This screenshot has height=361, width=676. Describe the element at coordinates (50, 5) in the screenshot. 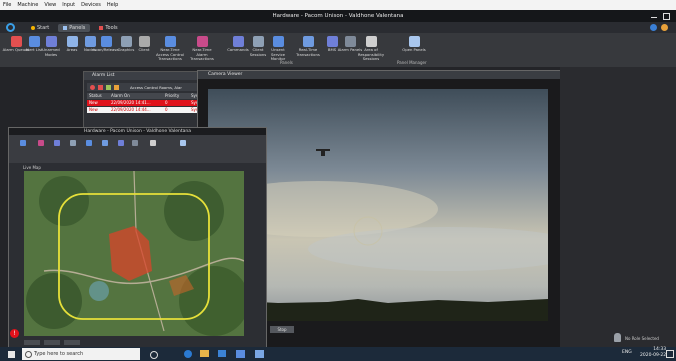

I see `menu-view: View` at that location.